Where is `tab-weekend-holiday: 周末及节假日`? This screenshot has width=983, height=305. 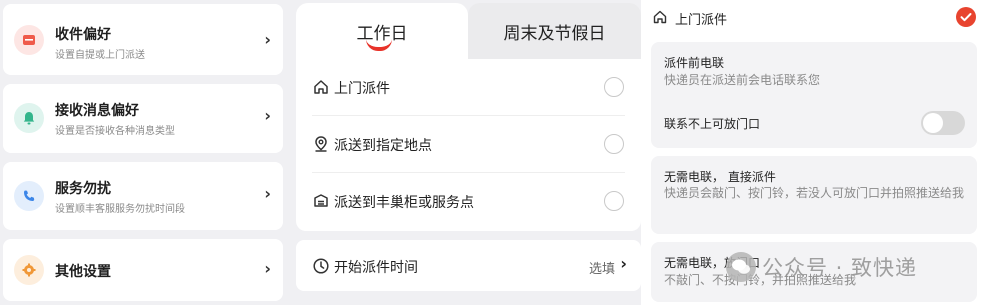 tab-weekend-holiday: 周末及节假日 is located at coordinates (554, 31).